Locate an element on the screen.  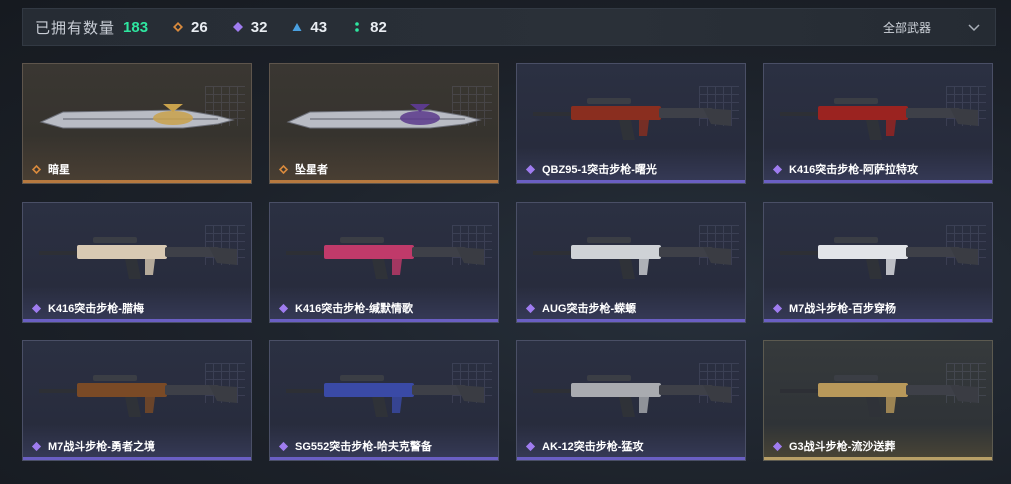
stat-orange: 26 is located at coordinates (190, 27).